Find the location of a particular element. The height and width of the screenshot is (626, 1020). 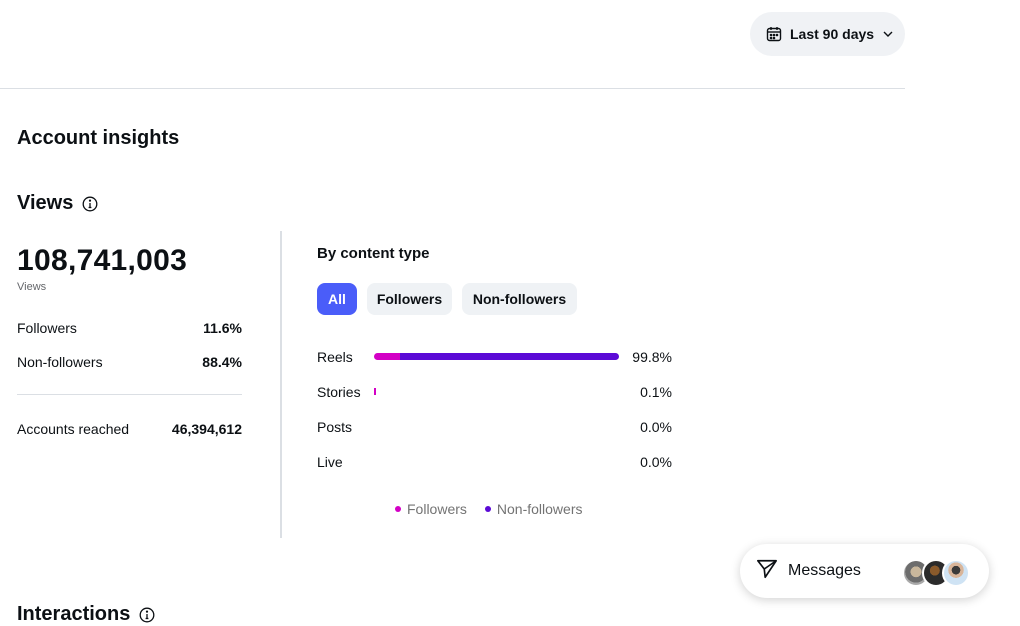

nonfollowers-bar-segment is located at coordinates (509, 356).